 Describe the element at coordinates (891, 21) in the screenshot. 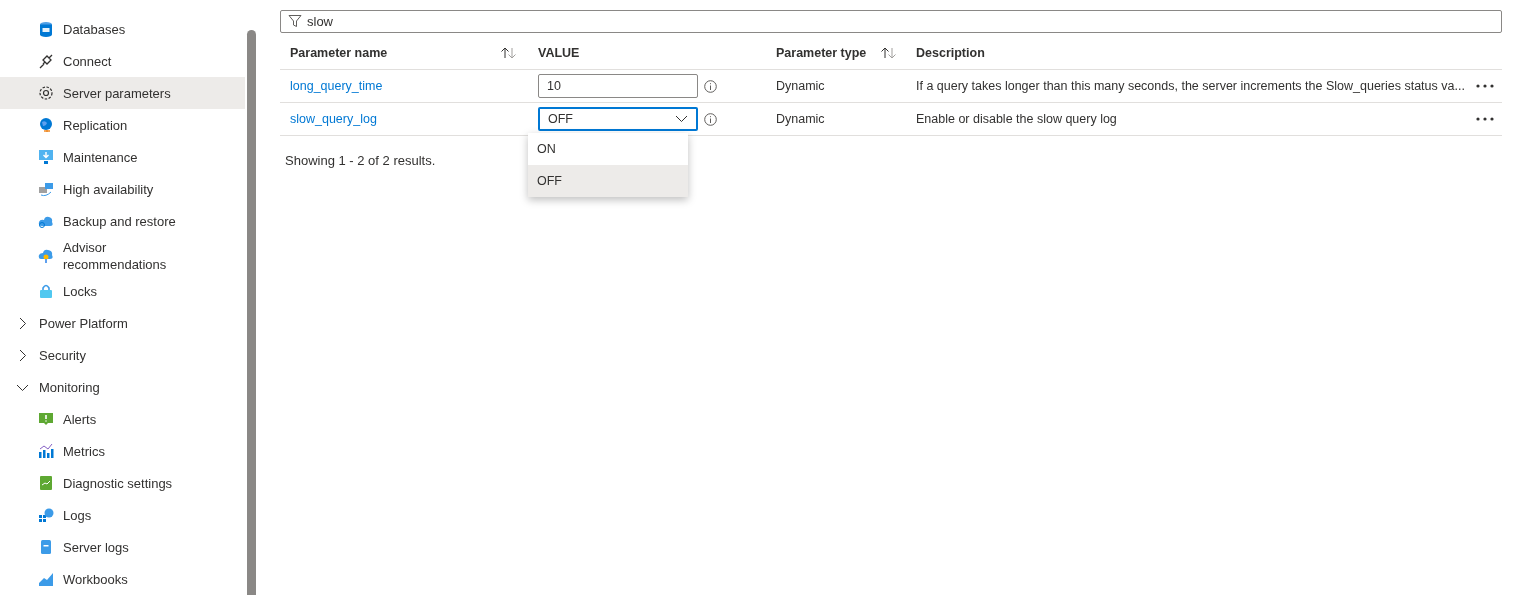

I see `filter-field: slow` at that location.